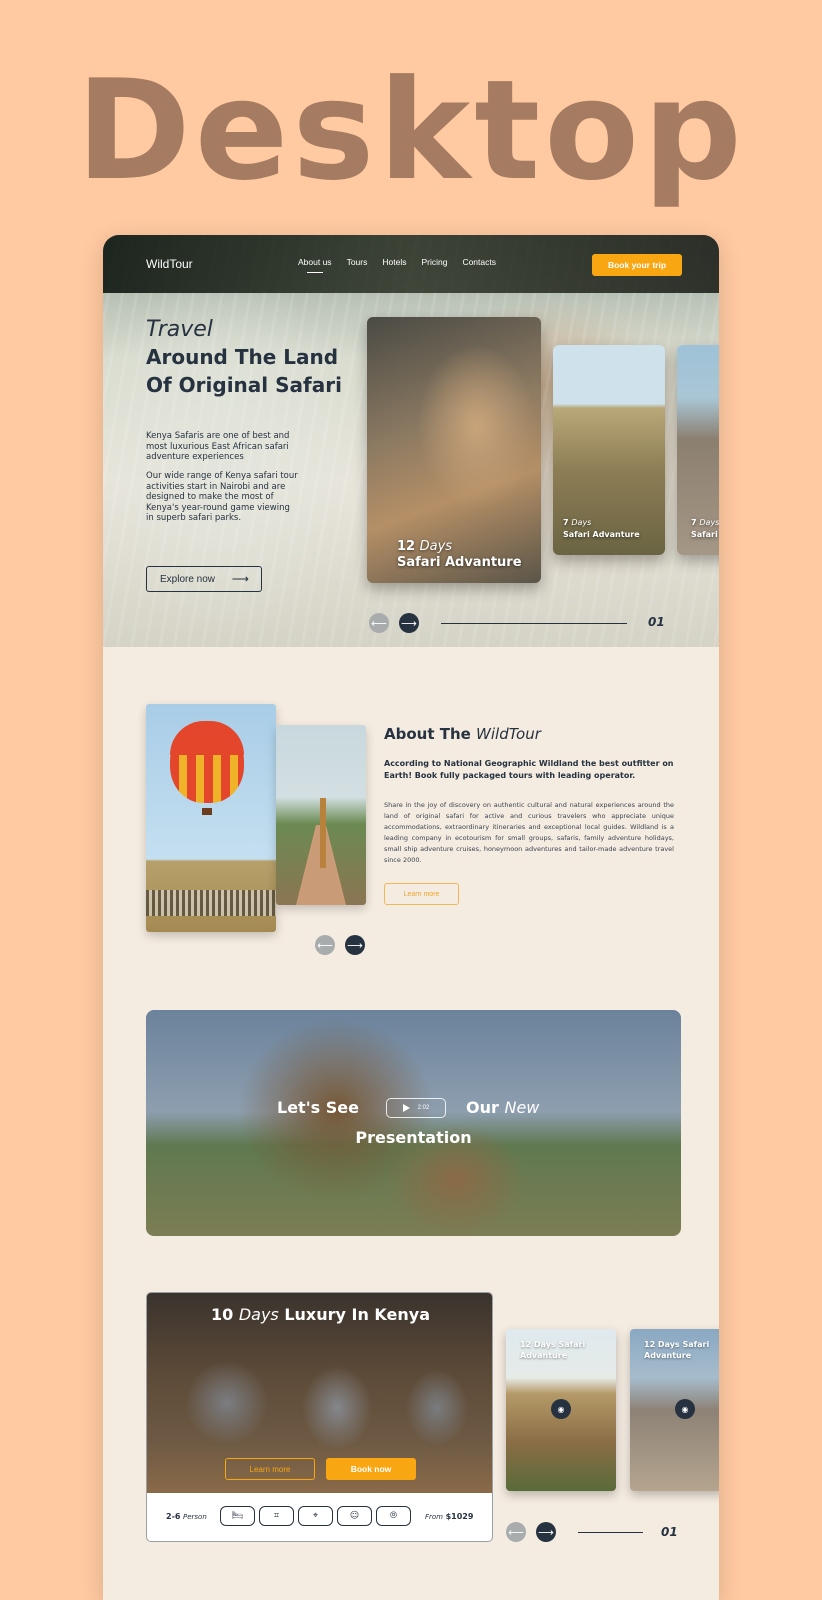 The image size is (822, 1600). What do you see at coordinates (411, 130) in the screenshot?
I see `page-title: Desktop` at bounding box center [411, 130].